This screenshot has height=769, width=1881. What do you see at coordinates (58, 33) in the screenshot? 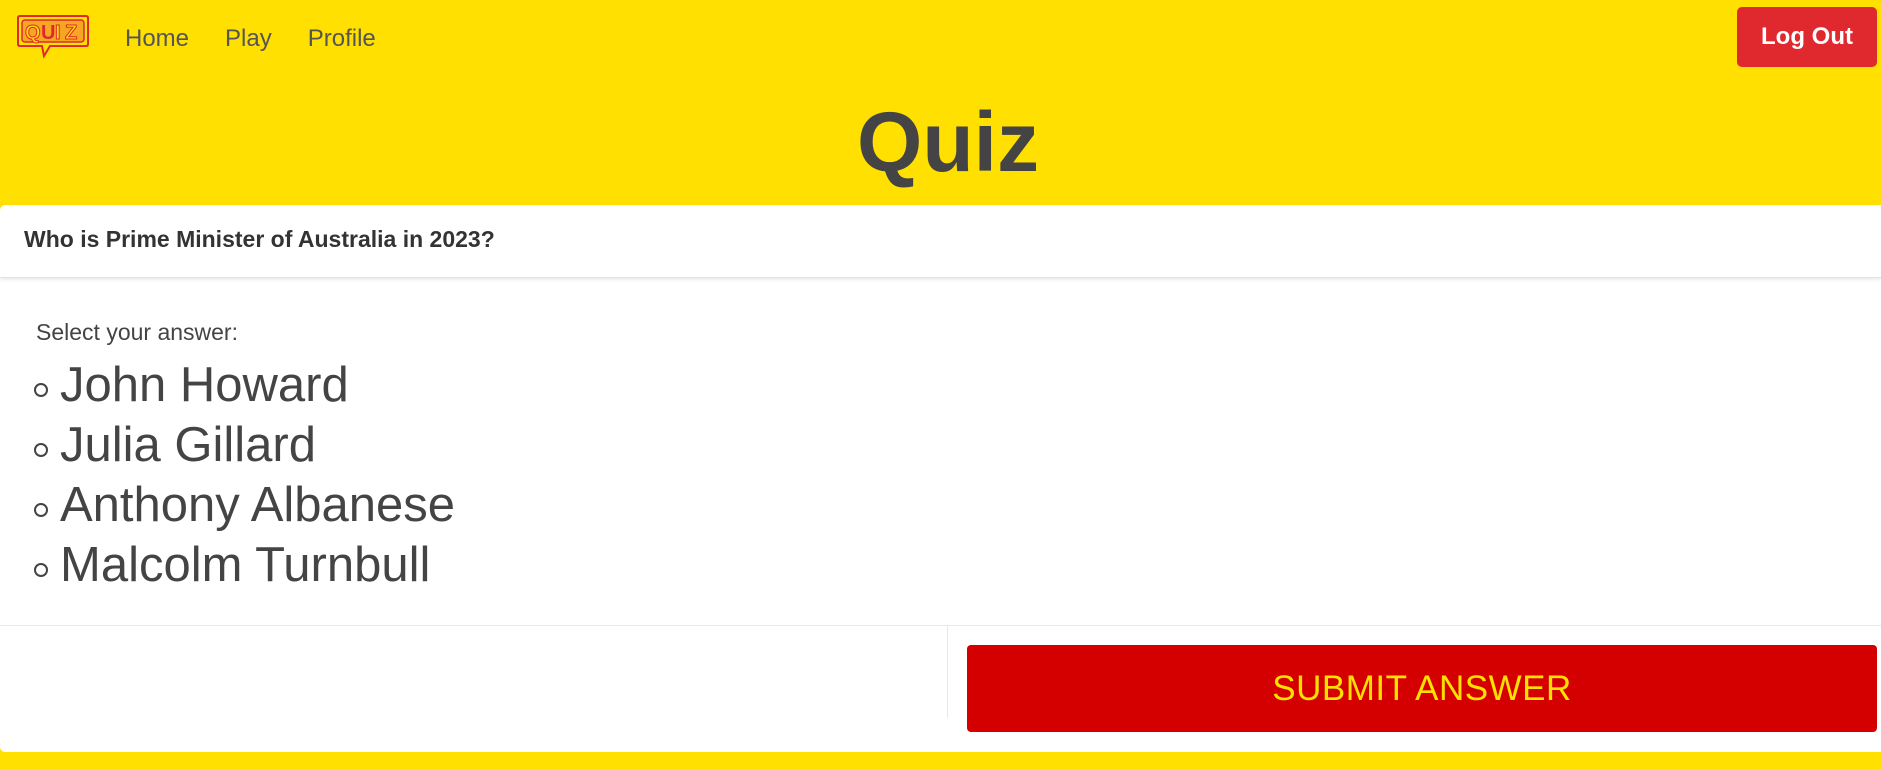
I see `svg-text: I` at bounding box center [58, 33].